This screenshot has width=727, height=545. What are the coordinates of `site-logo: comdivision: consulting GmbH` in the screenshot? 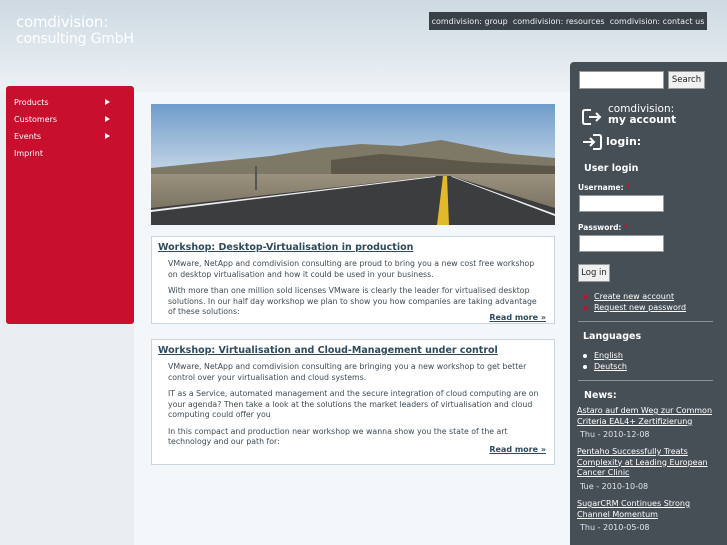 It's located at (75, 31).